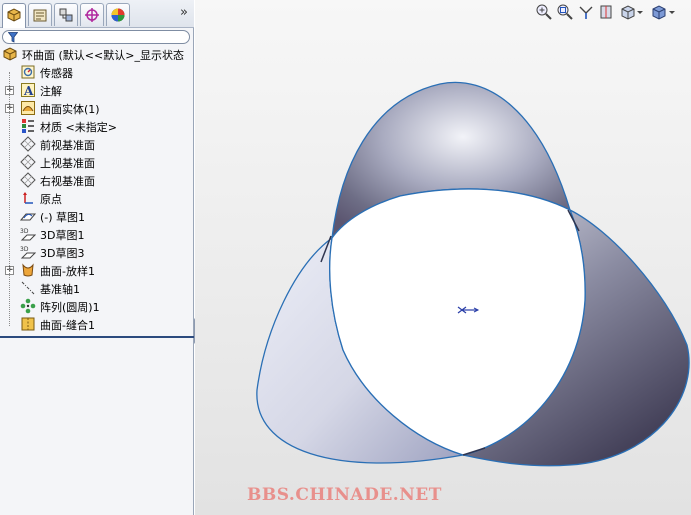 The image size is (691, 515). I want to click on sketch-icon, so click(28, 216).